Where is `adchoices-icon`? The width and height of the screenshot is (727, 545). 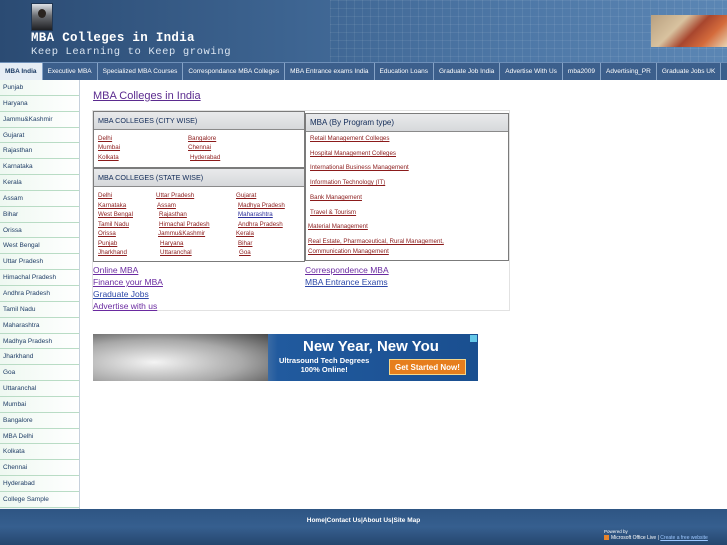 adchoices-icon is located at coordinates (473, 338).